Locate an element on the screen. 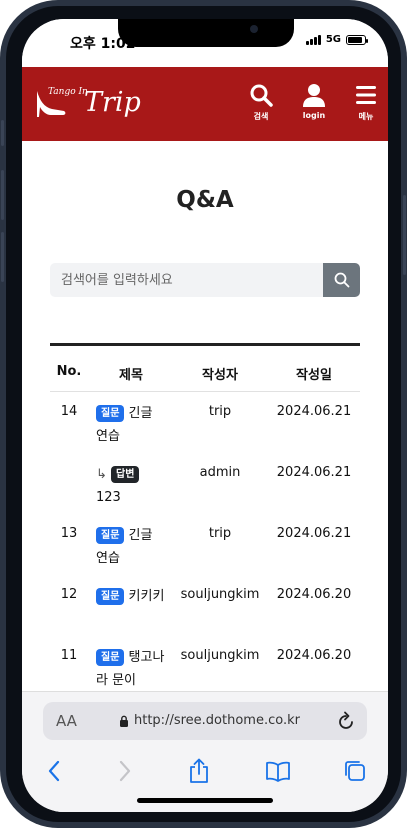 The width and height of the screenshot is (407, 828). column-header-title: 제목 is located at coordinates (131, 375).